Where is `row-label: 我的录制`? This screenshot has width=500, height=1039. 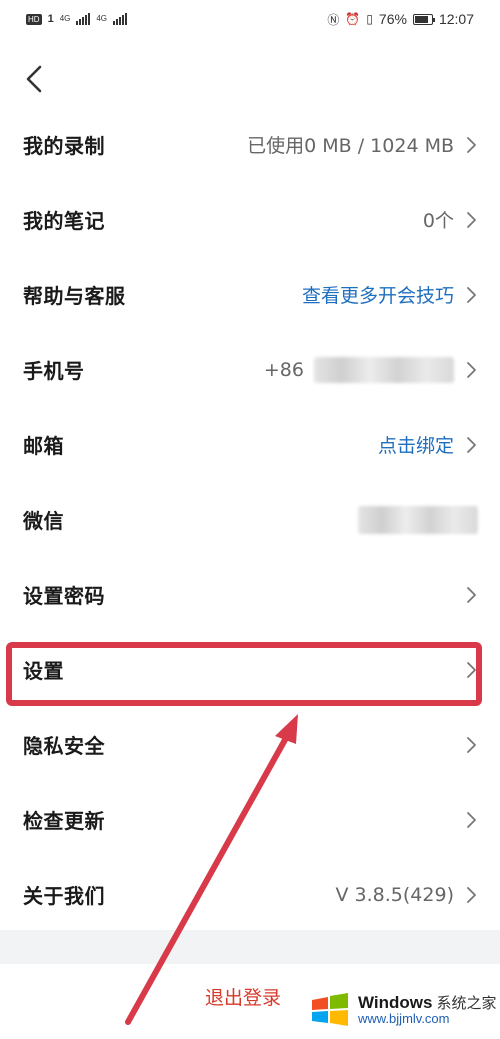
row-label: 我的录制 is located at coordinates (64, 146).